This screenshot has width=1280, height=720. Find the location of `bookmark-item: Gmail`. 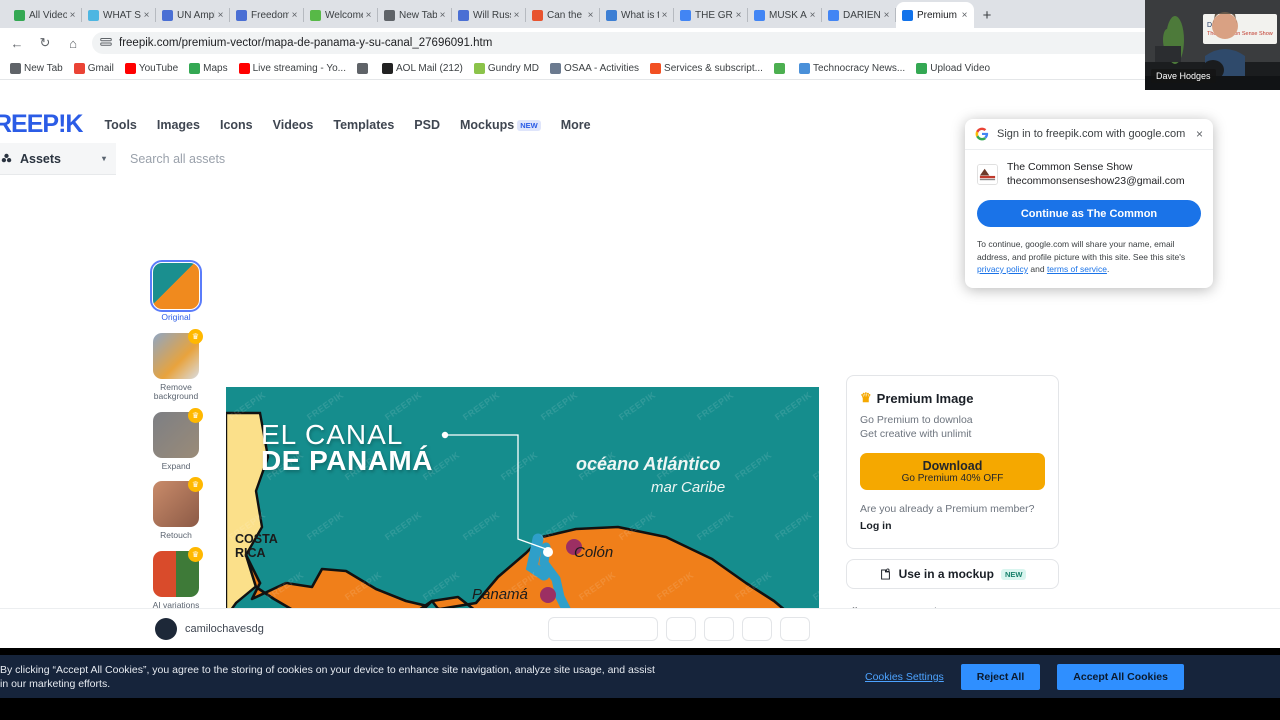

bookmark-item: Gmail is located at coordinates (93, 68).